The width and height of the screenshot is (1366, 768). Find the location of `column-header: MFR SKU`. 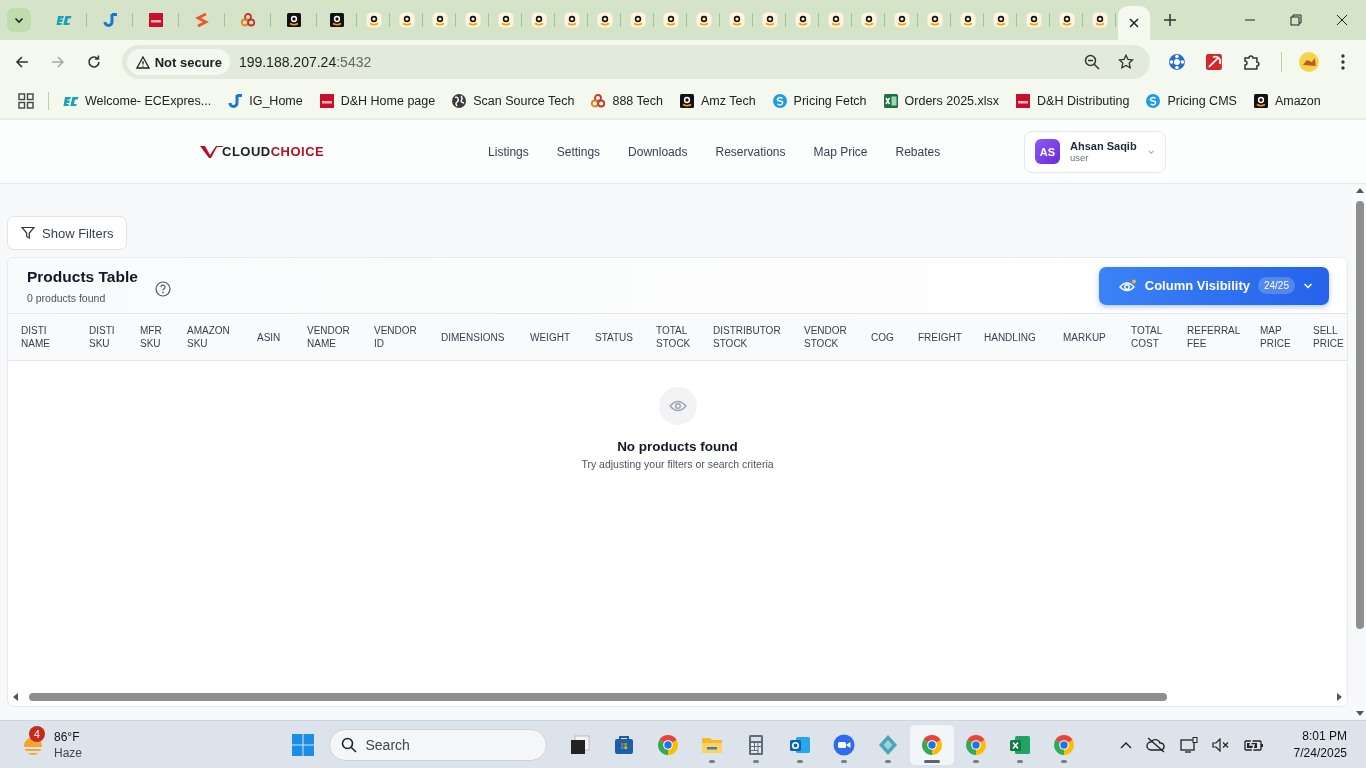

column-header: MFR SKU is located at coordinates (150, 337).